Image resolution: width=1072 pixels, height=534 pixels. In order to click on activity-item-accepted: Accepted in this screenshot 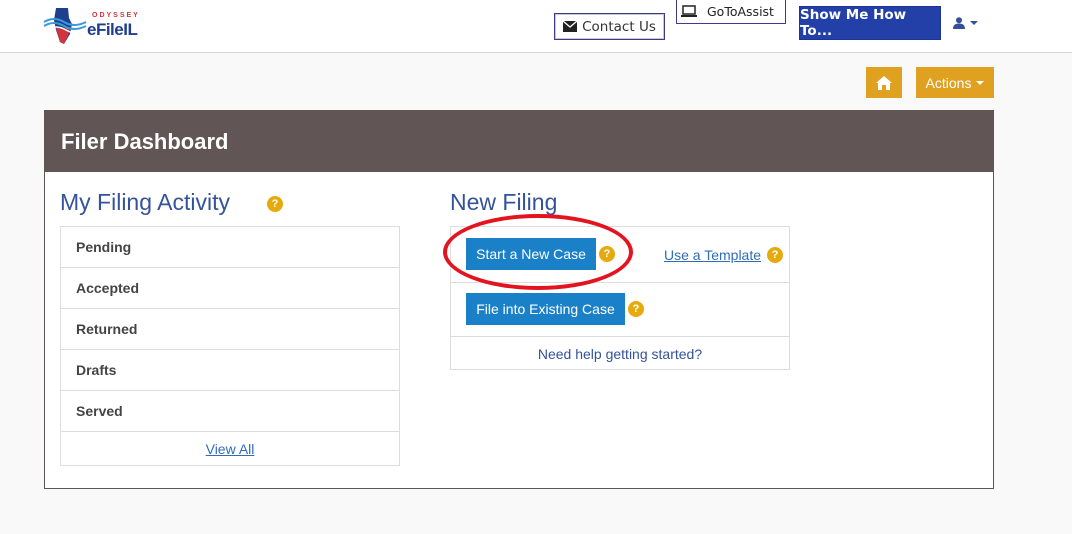, I will do `click(230, 288)`.